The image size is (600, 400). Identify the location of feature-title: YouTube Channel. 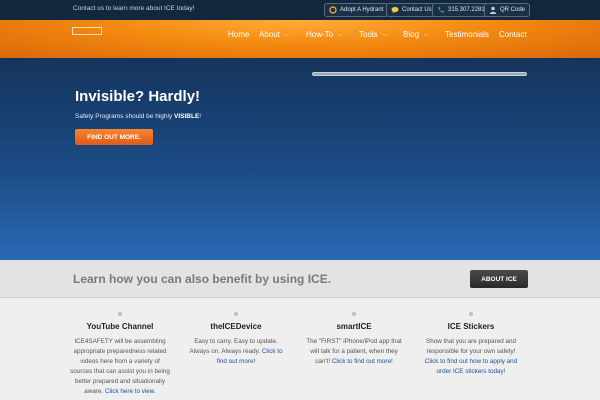
(120, 326).